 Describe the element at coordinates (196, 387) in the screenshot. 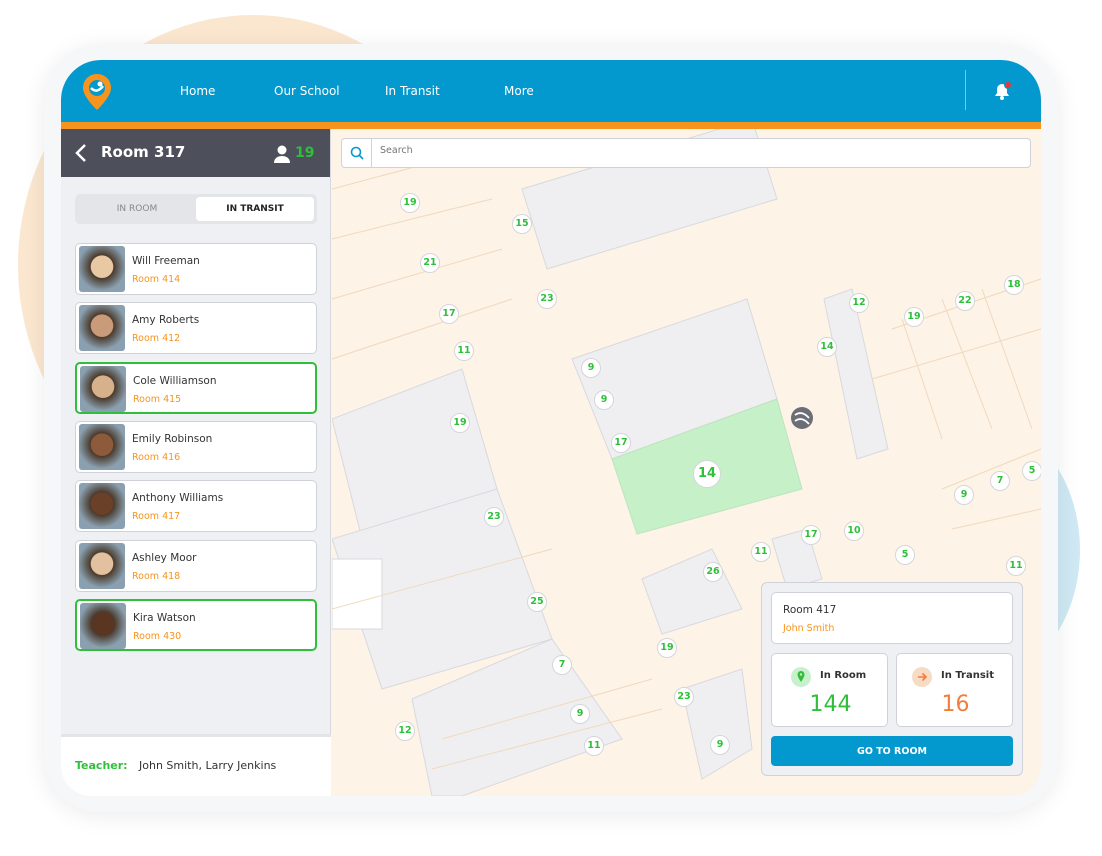

I see `student-card: Cole Williamson Room 415` at that location.